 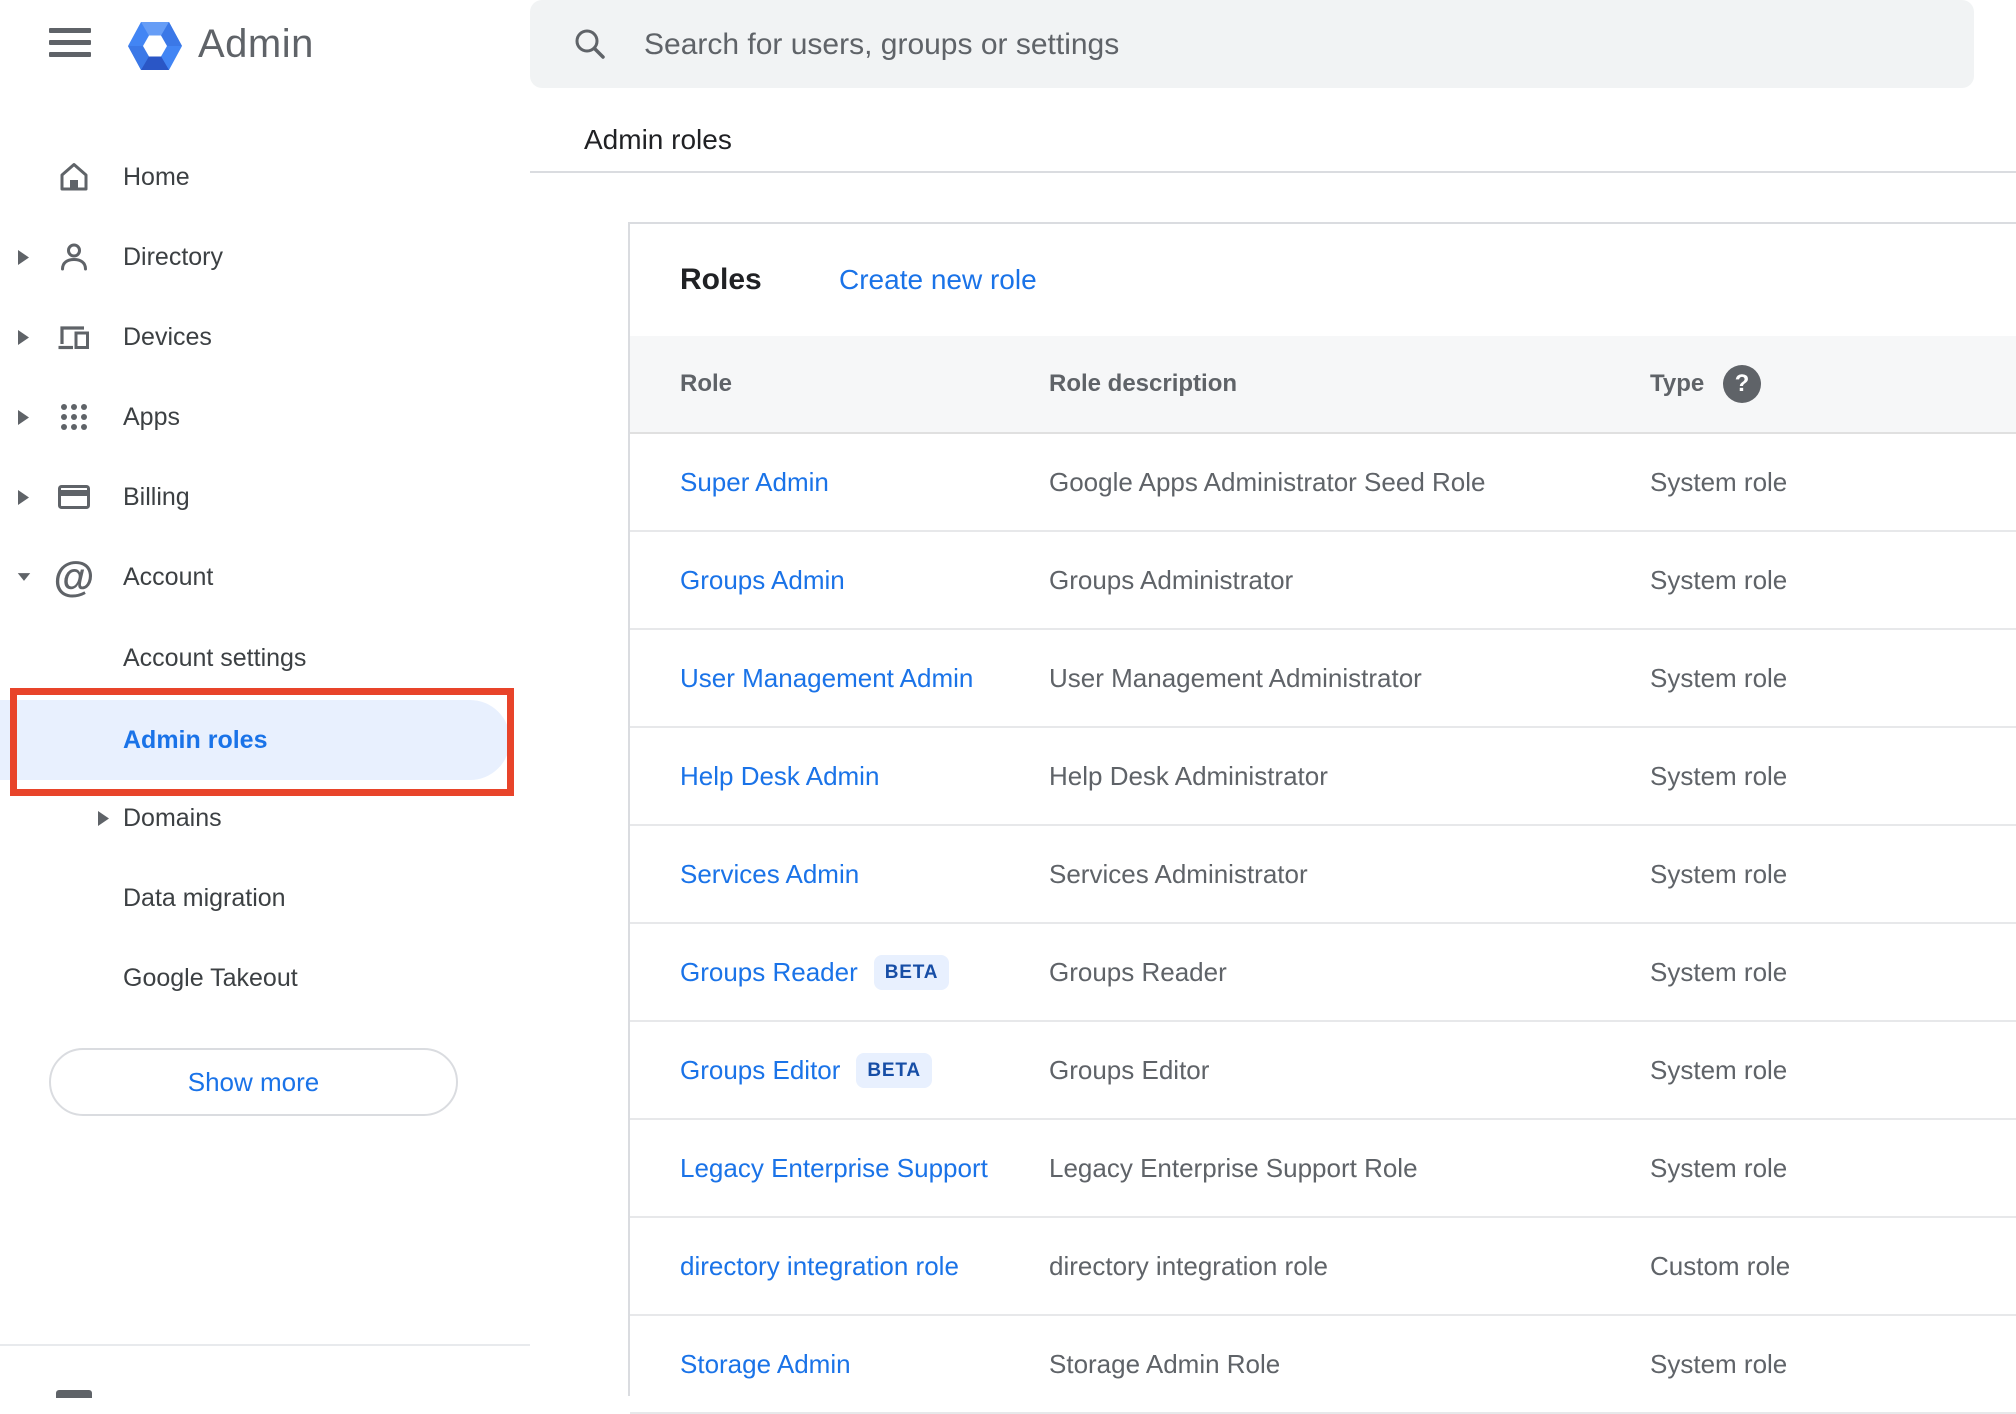 I want to click on sidebar-item-home: Home, so click(x=265, y=177).